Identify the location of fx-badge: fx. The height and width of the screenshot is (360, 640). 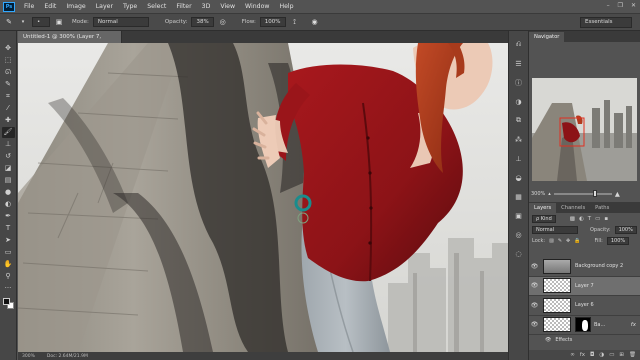
(633, 325).